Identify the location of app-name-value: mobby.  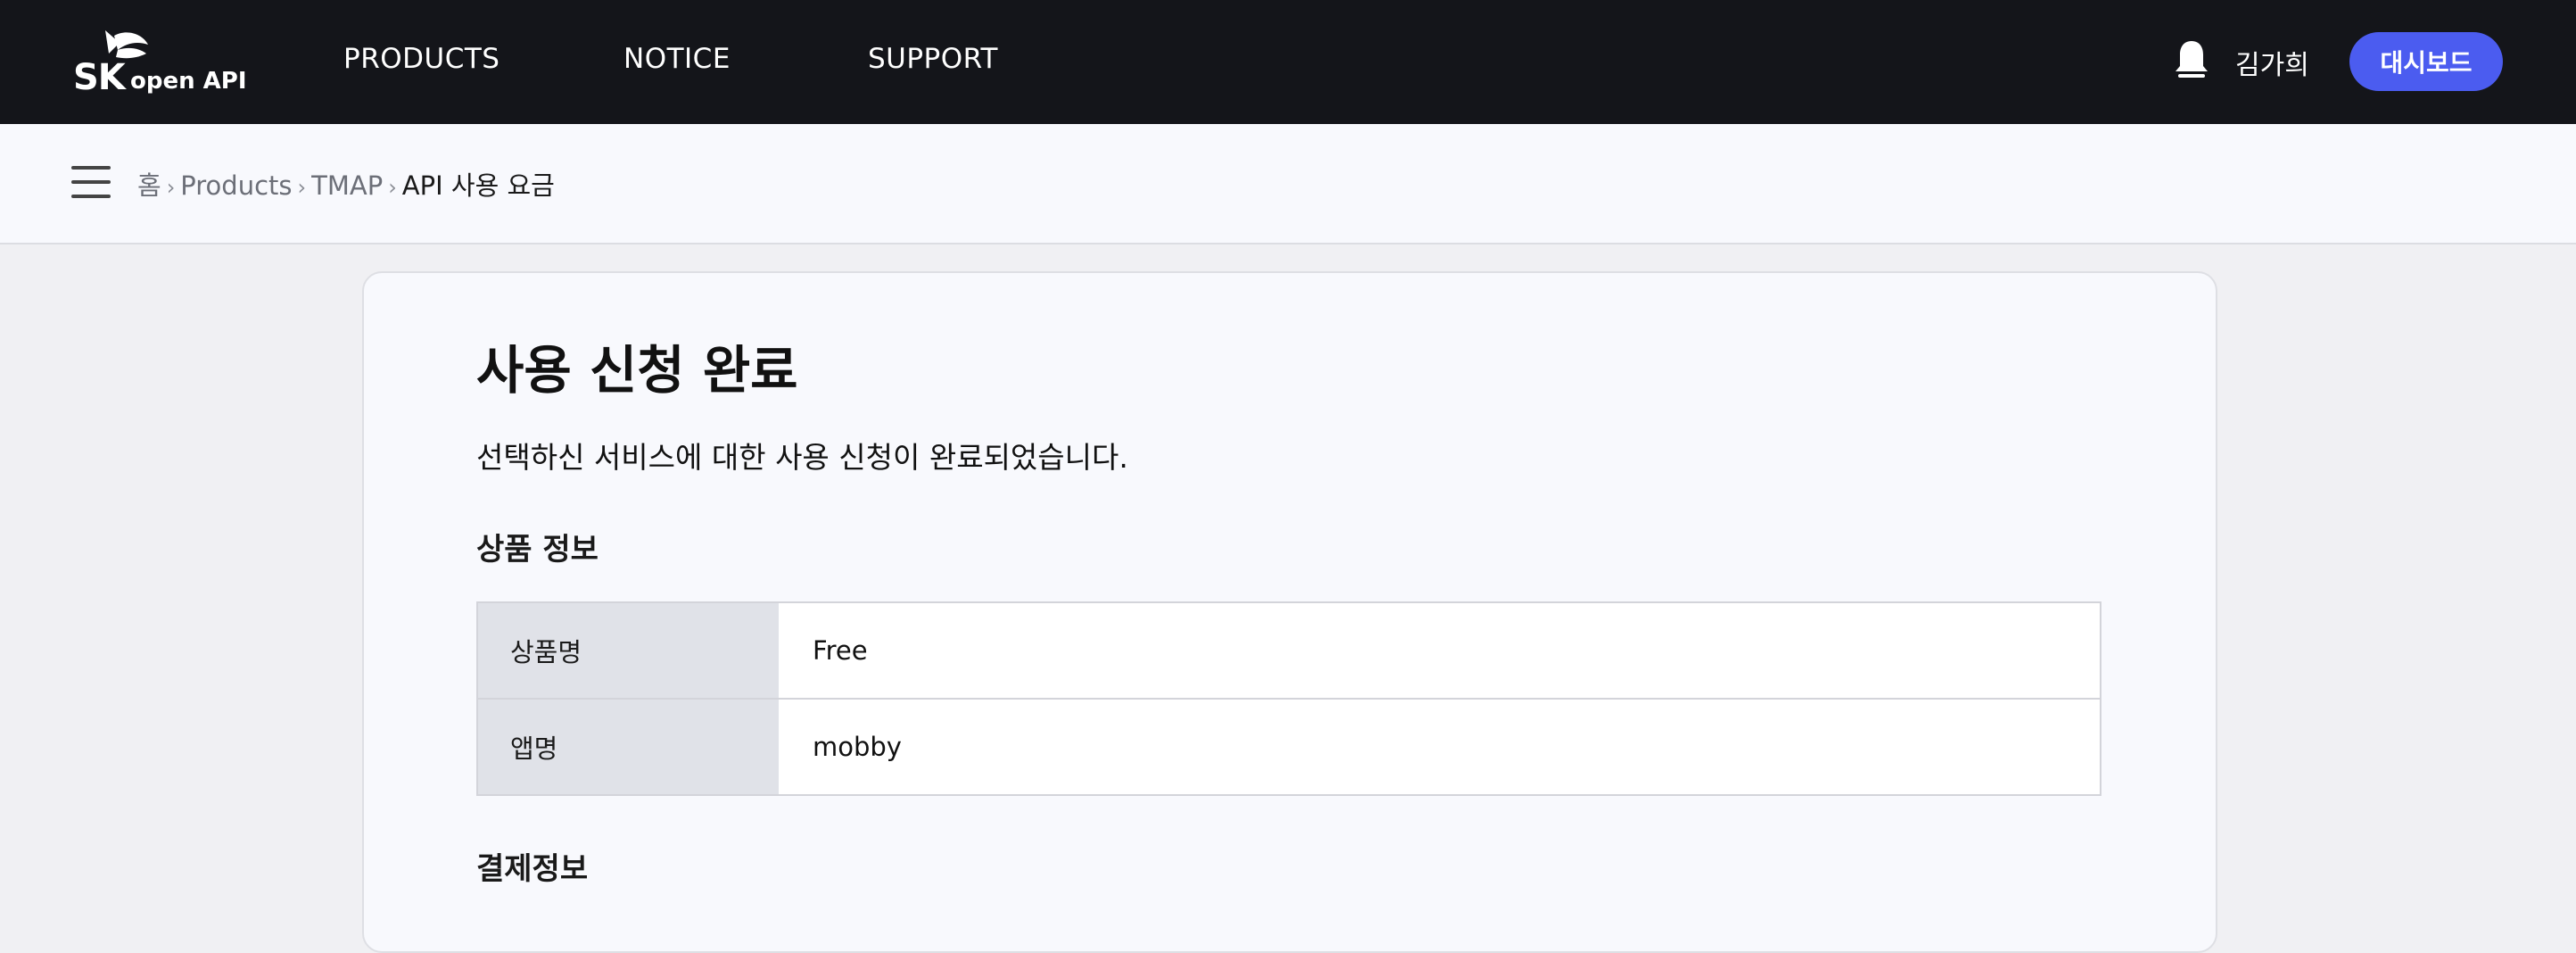
(1440, 747).